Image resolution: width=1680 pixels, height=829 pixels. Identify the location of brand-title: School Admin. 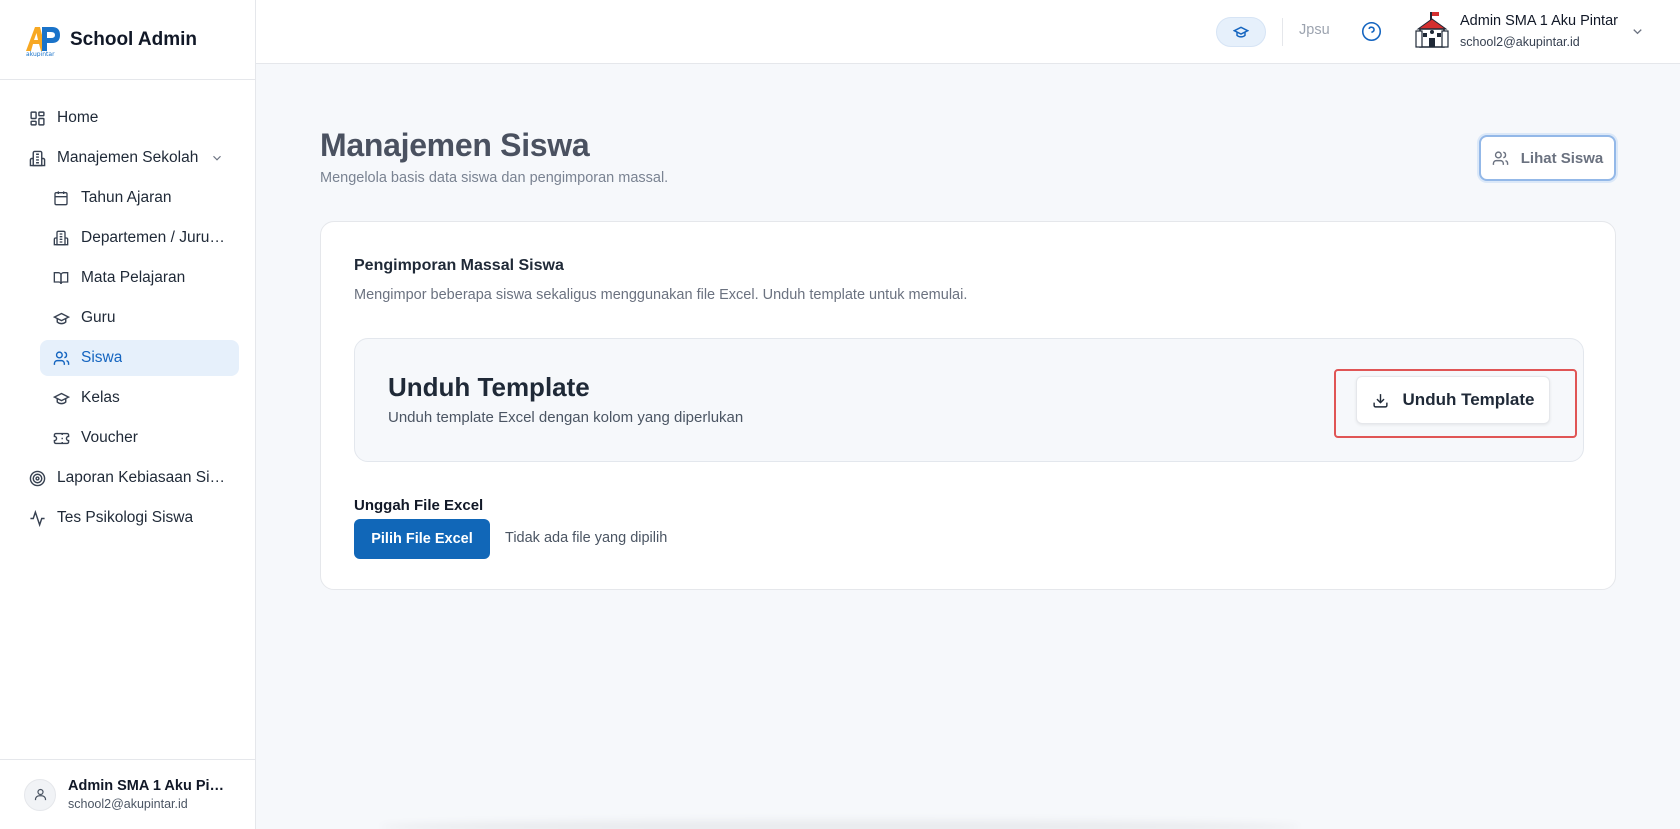
(134, 39).